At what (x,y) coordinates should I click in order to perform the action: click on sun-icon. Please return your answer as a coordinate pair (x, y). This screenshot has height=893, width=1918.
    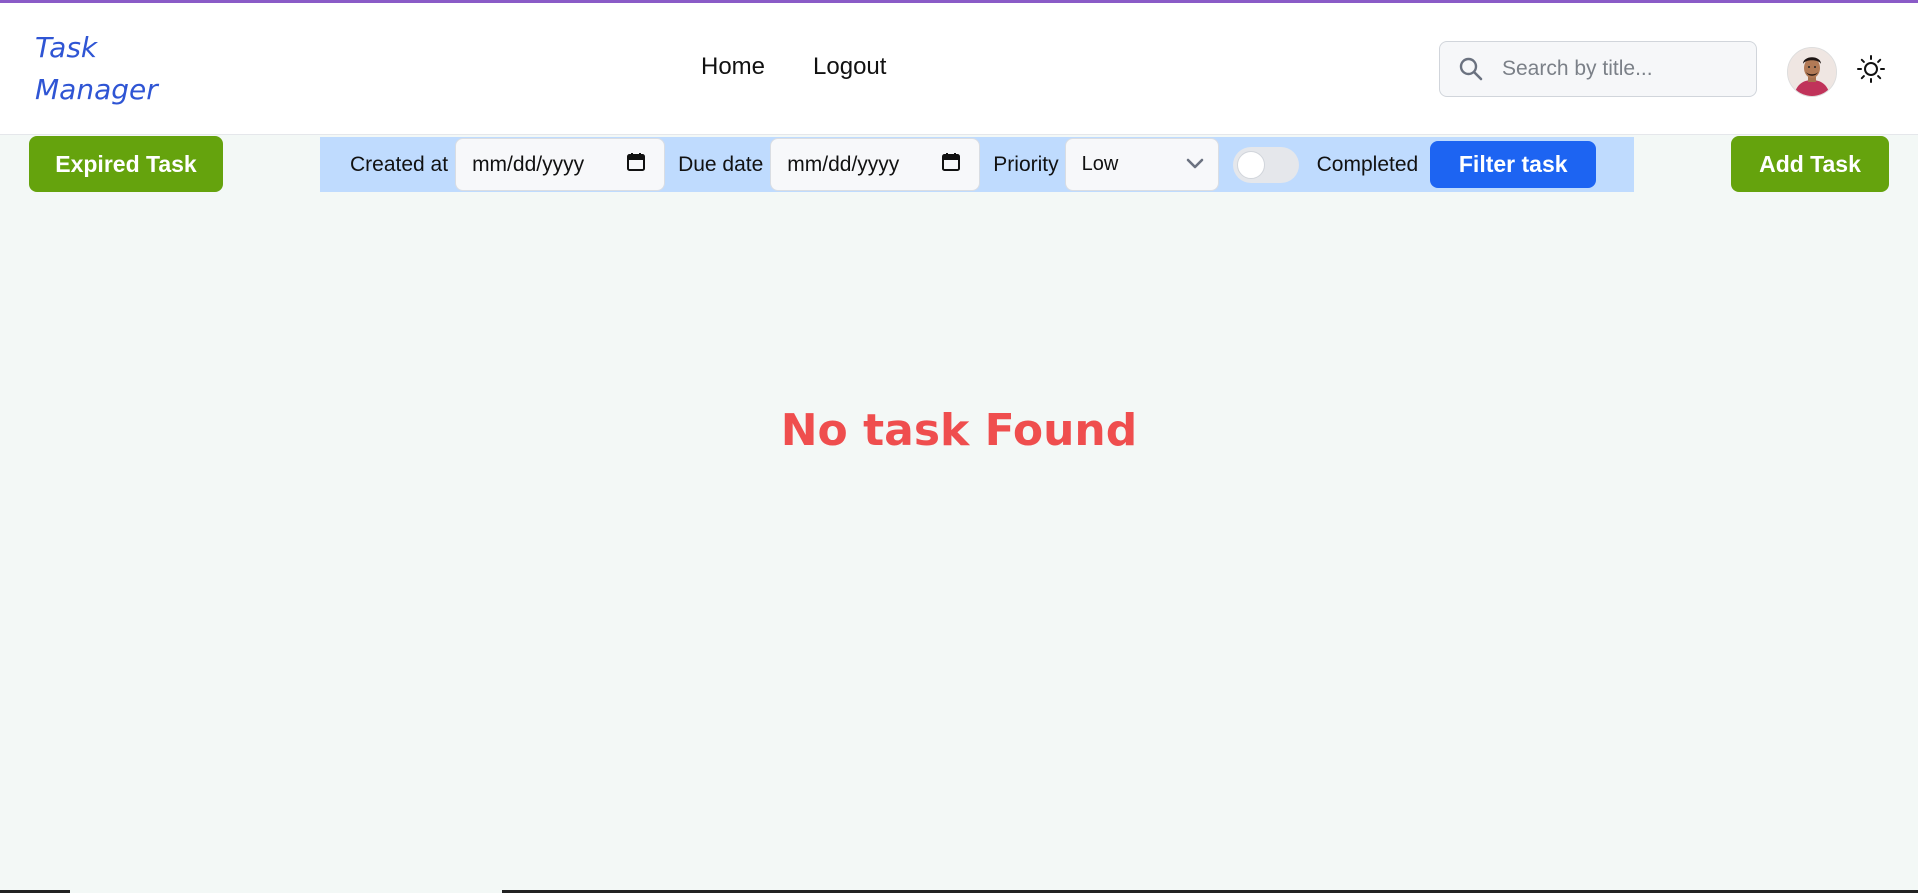
    Looking at the image, I should click on (1871, 71).